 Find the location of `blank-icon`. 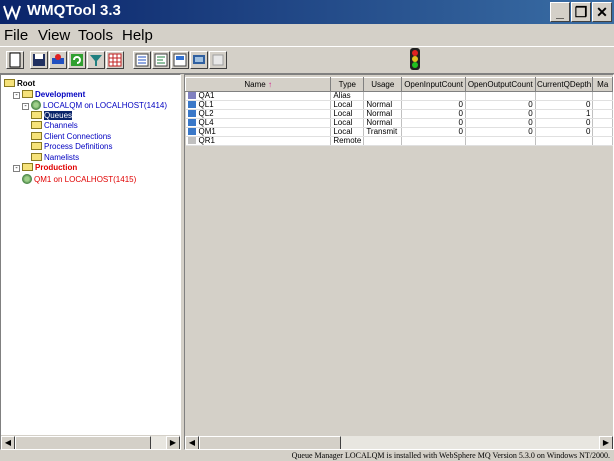

blank-icon is located at coordinates (218, 60).